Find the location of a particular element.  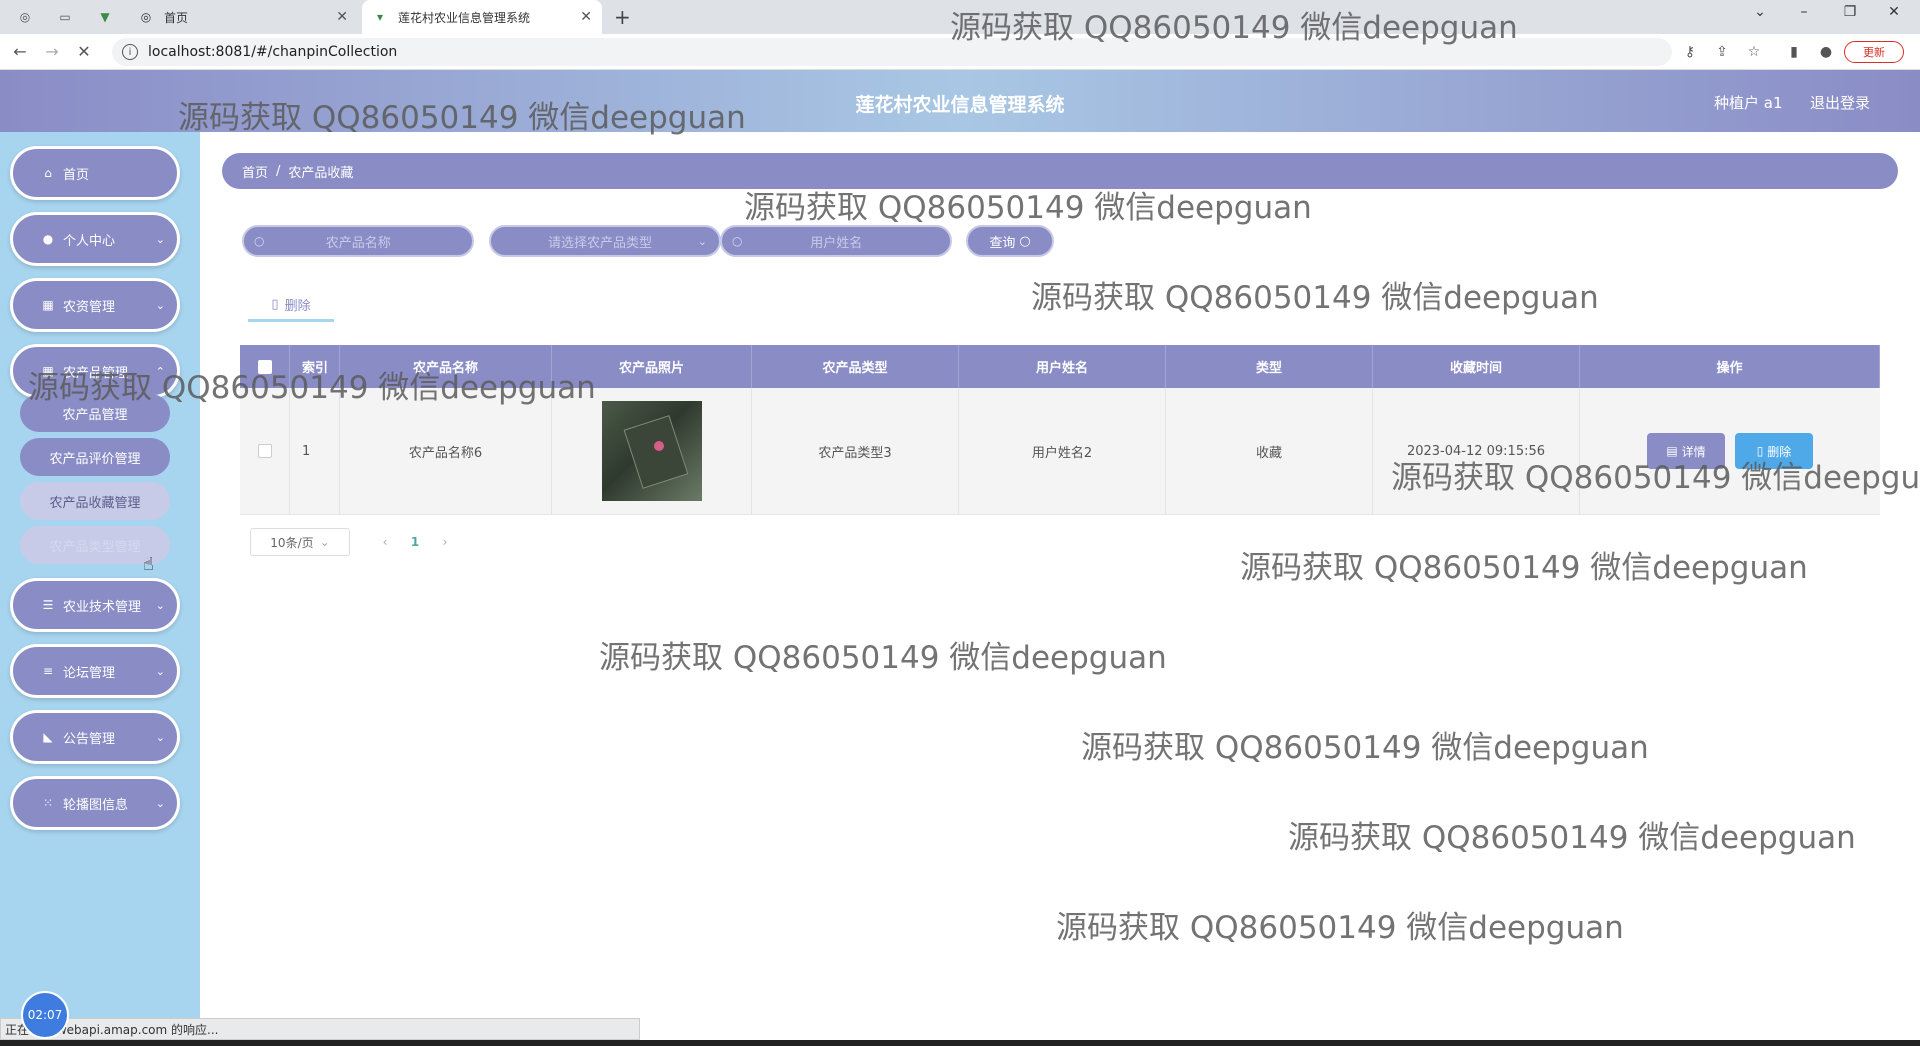

column-header: 收藏时间 is located at coordinates (1476, 366).